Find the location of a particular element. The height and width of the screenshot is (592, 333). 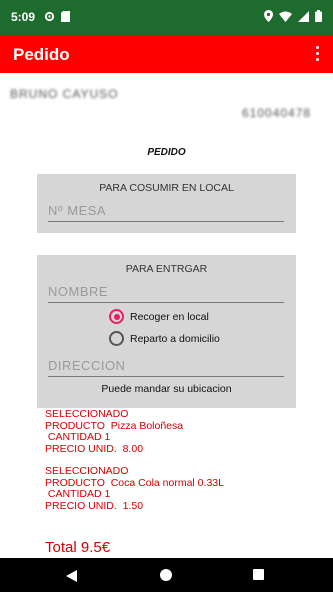

pickup-radio-option: Recoger en local is located at coordinates (159, 316).